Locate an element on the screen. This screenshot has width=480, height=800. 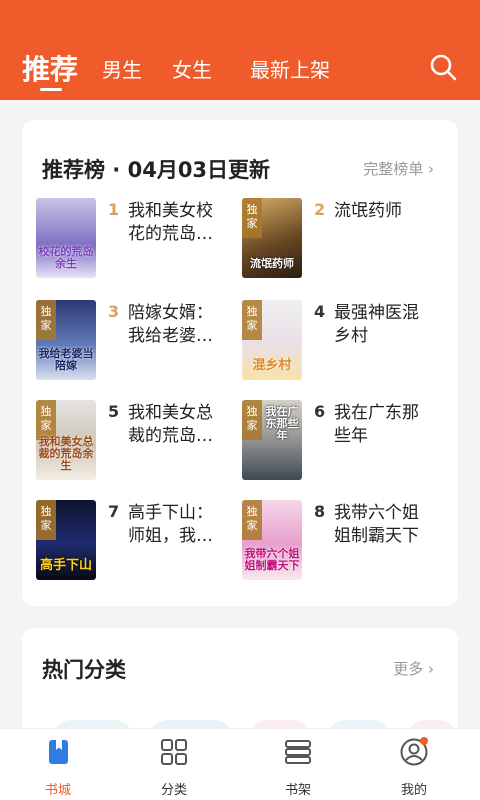
rank-number: 8 is located at coordinates (320, 511).